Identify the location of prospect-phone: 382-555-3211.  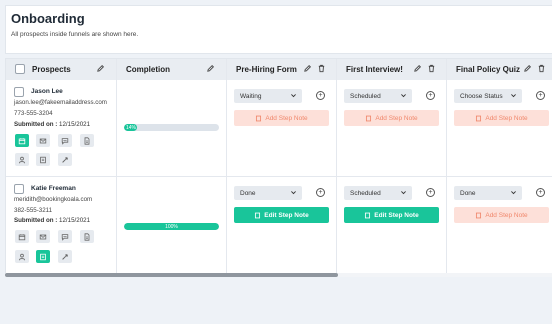
(33, 210).